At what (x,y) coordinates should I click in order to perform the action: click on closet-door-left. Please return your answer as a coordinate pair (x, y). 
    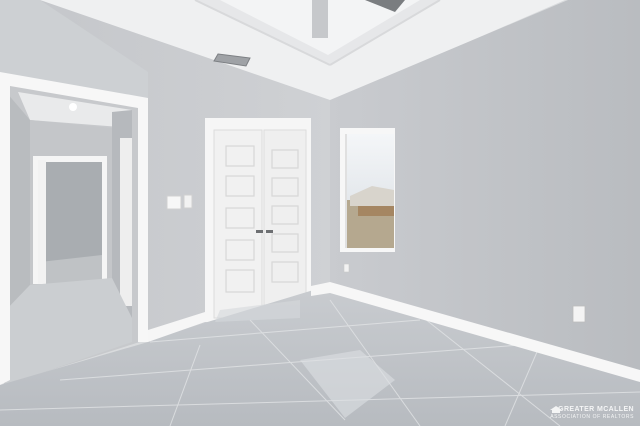
    Looking at the image, I should click on (238, 224).